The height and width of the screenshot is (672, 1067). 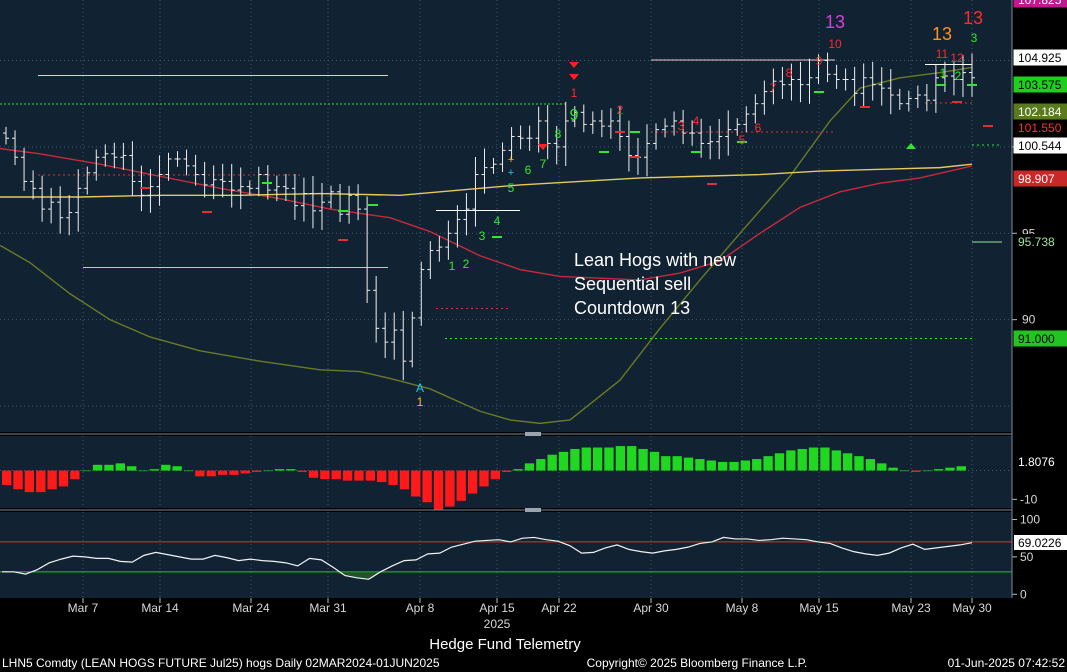 I want to click on sequential-count-label: 13, so click(x=973, y=18).